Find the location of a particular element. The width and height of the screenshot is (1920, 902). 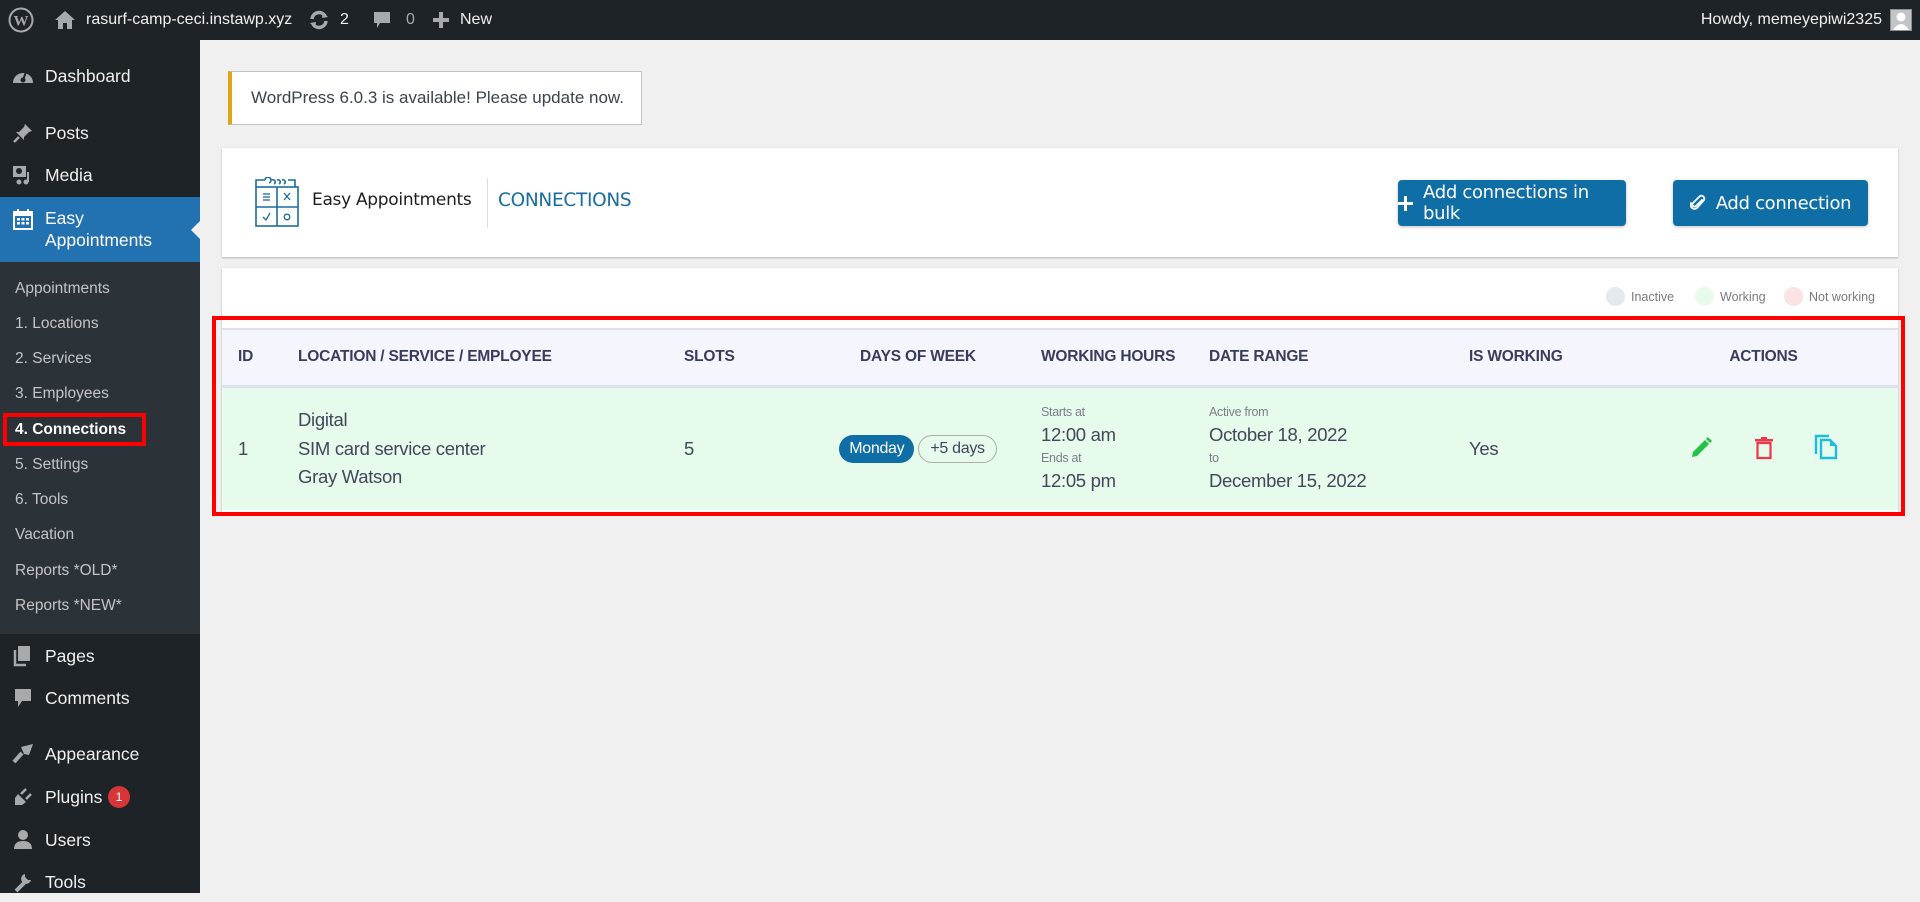

column-header-date-range: DATE RANGE is located at coordinates (1339, 357).